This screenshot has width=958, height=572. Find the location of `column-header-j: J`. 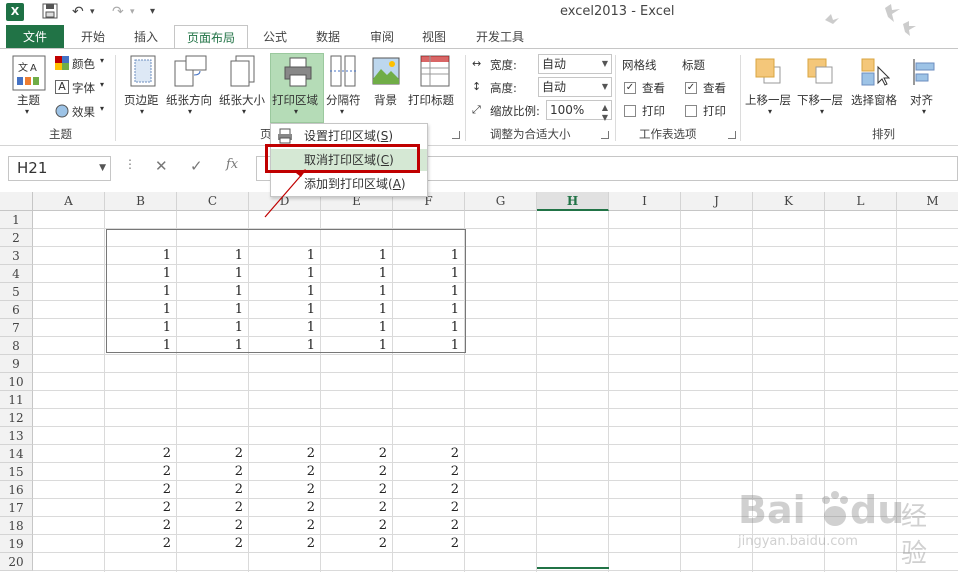

column-header-j: J is located at coordinates (717, 201).